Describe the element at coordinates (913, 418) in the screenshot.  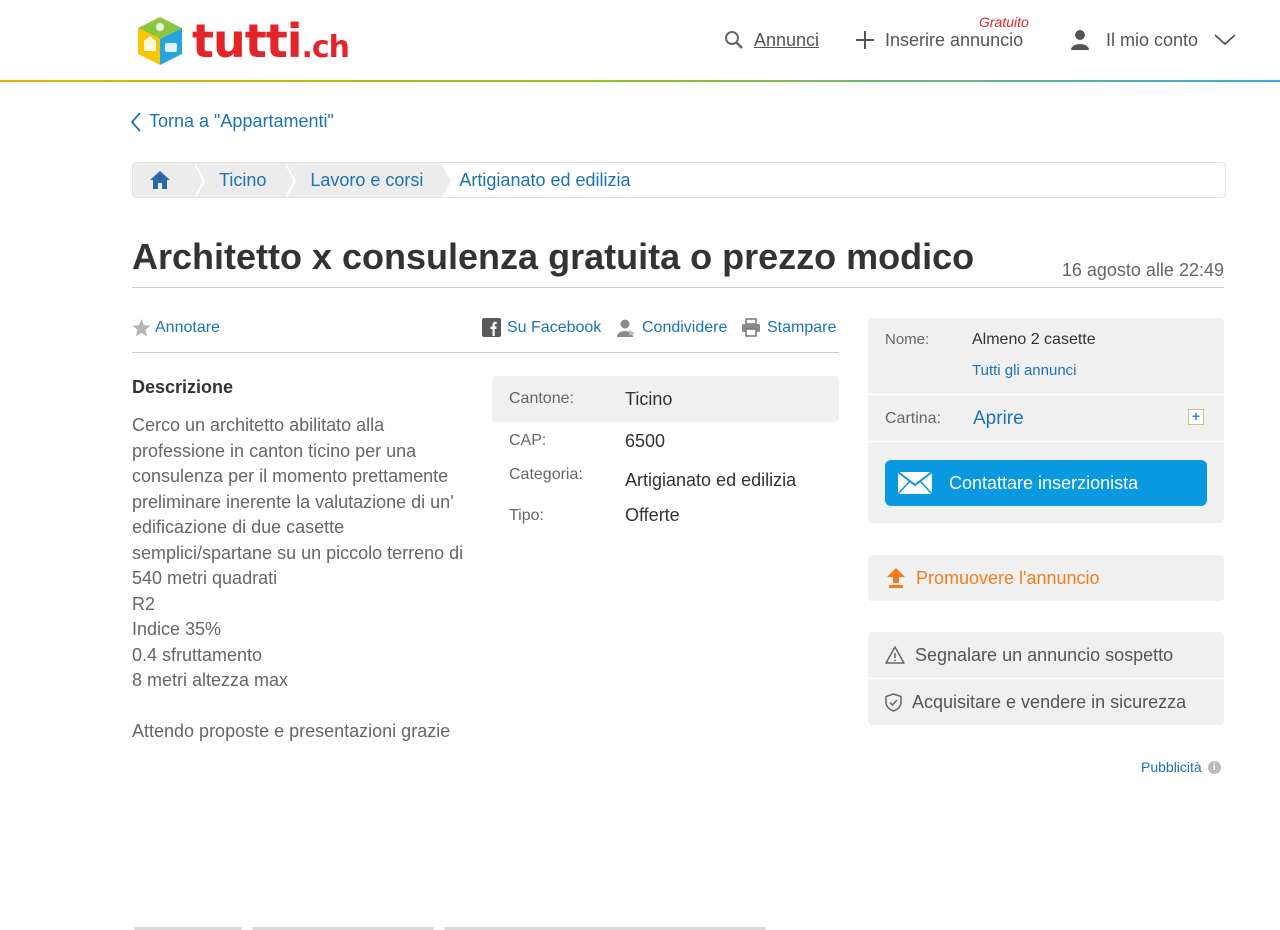
I see `map-label: Cartina:` at that location.